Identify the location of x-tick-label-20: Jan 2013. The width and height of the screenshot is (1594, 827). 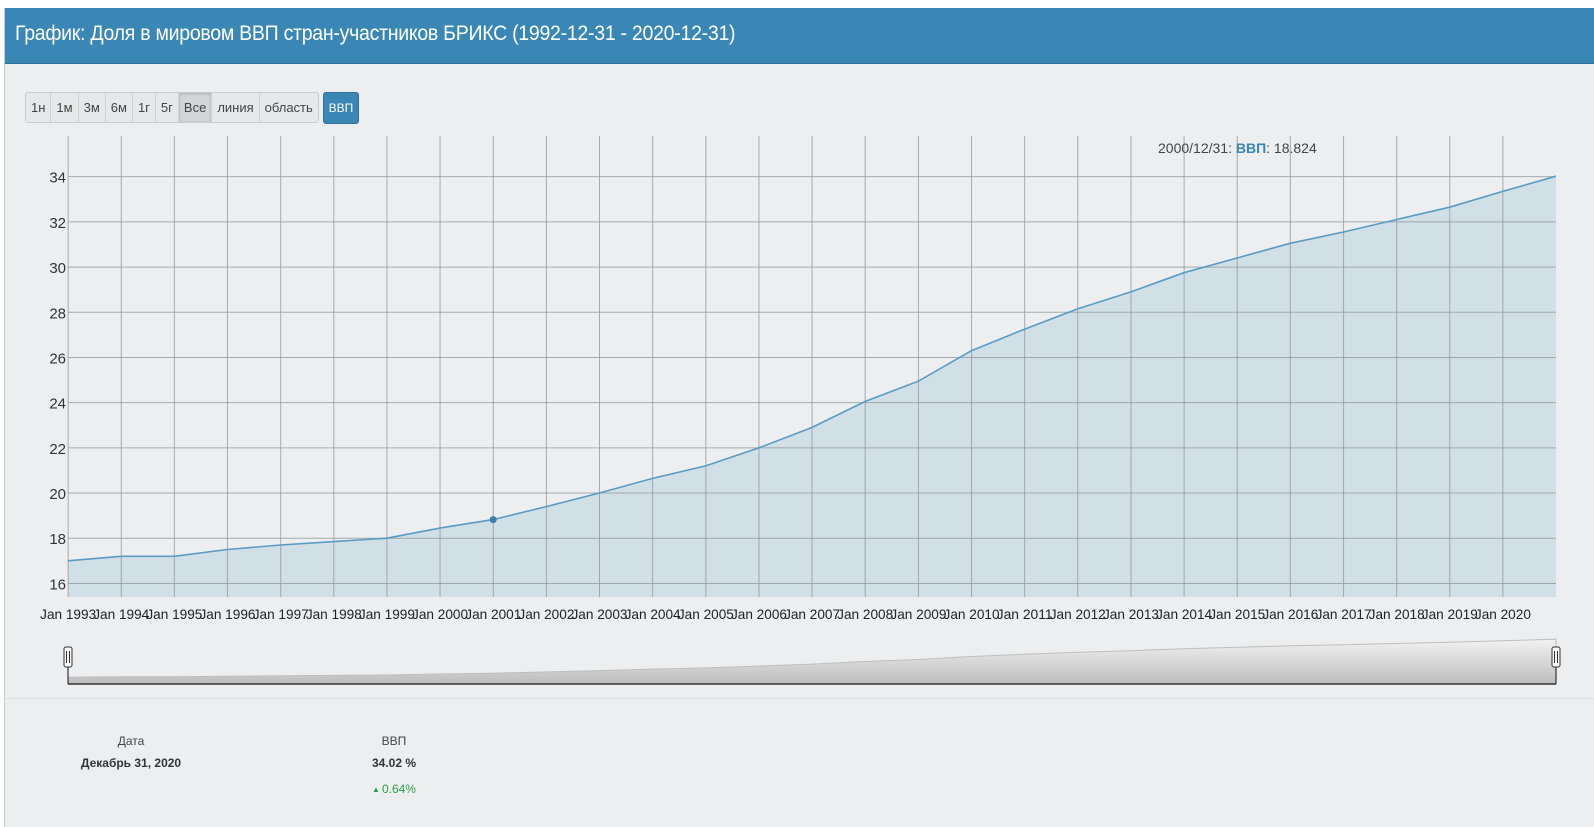
(1131, 614).